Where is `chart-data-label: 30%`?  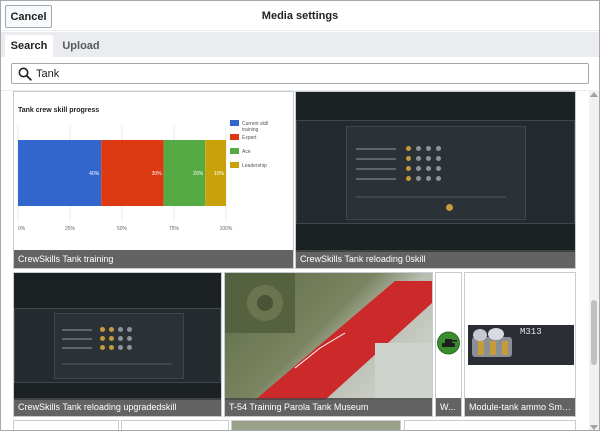
chart-data-label: 30% is located at coordinates (157, 174).